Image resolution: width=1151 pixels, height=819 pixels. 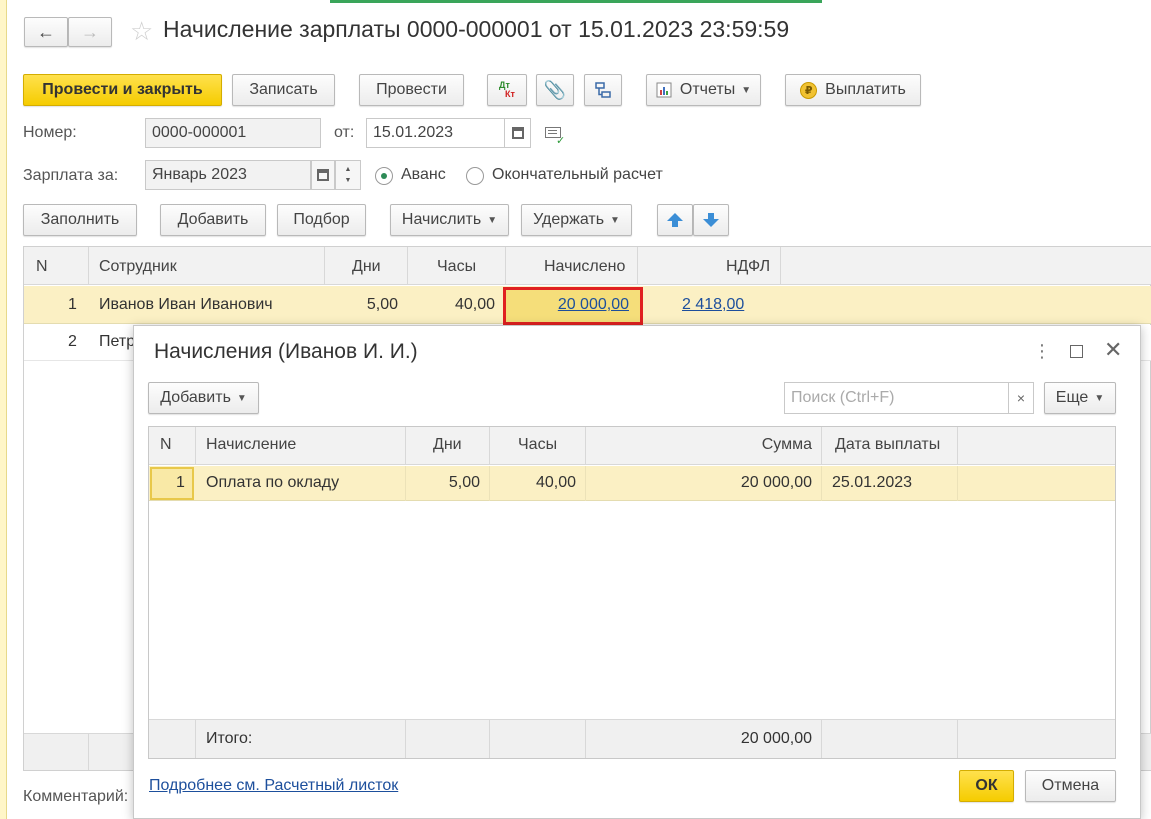 What do you see at coordinates (632, 738) in the screenshot?
I see `accruals-table-footer` at bounding box center [632, 738].